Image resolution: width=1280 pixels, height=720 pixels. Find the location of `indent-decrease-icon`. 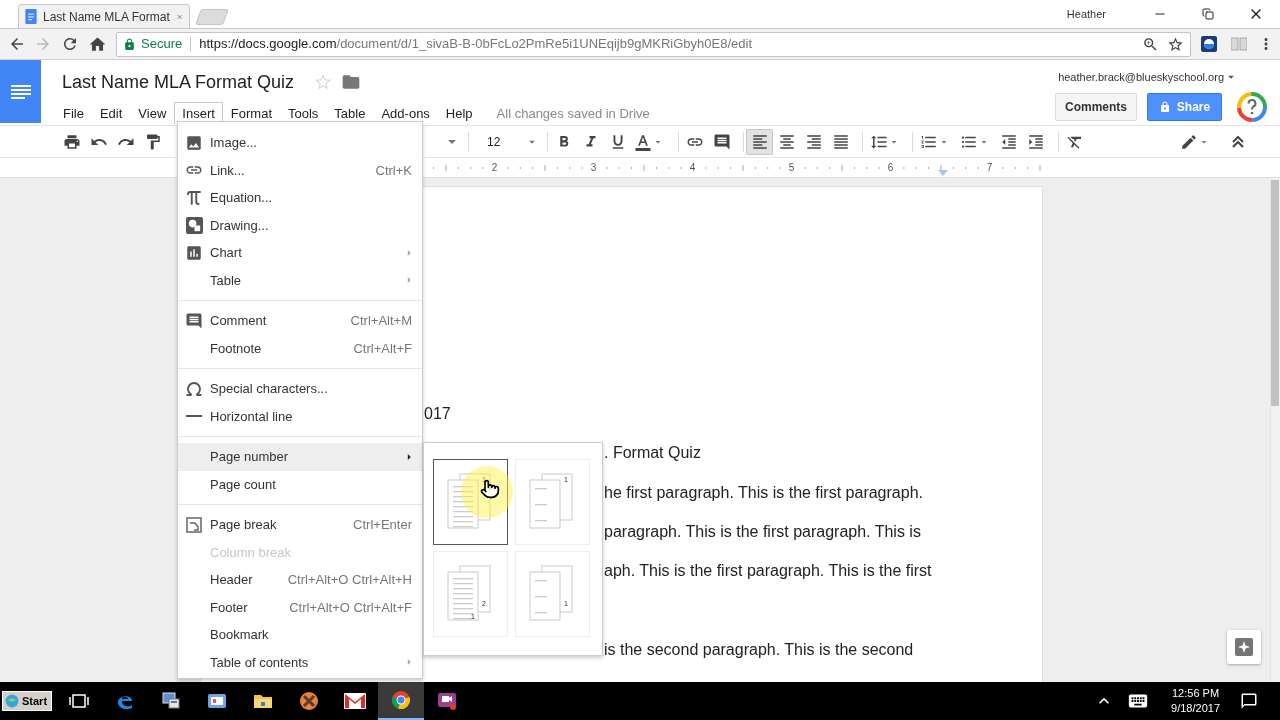

indent-decrease-icon is located at coordinates (1008, 141).